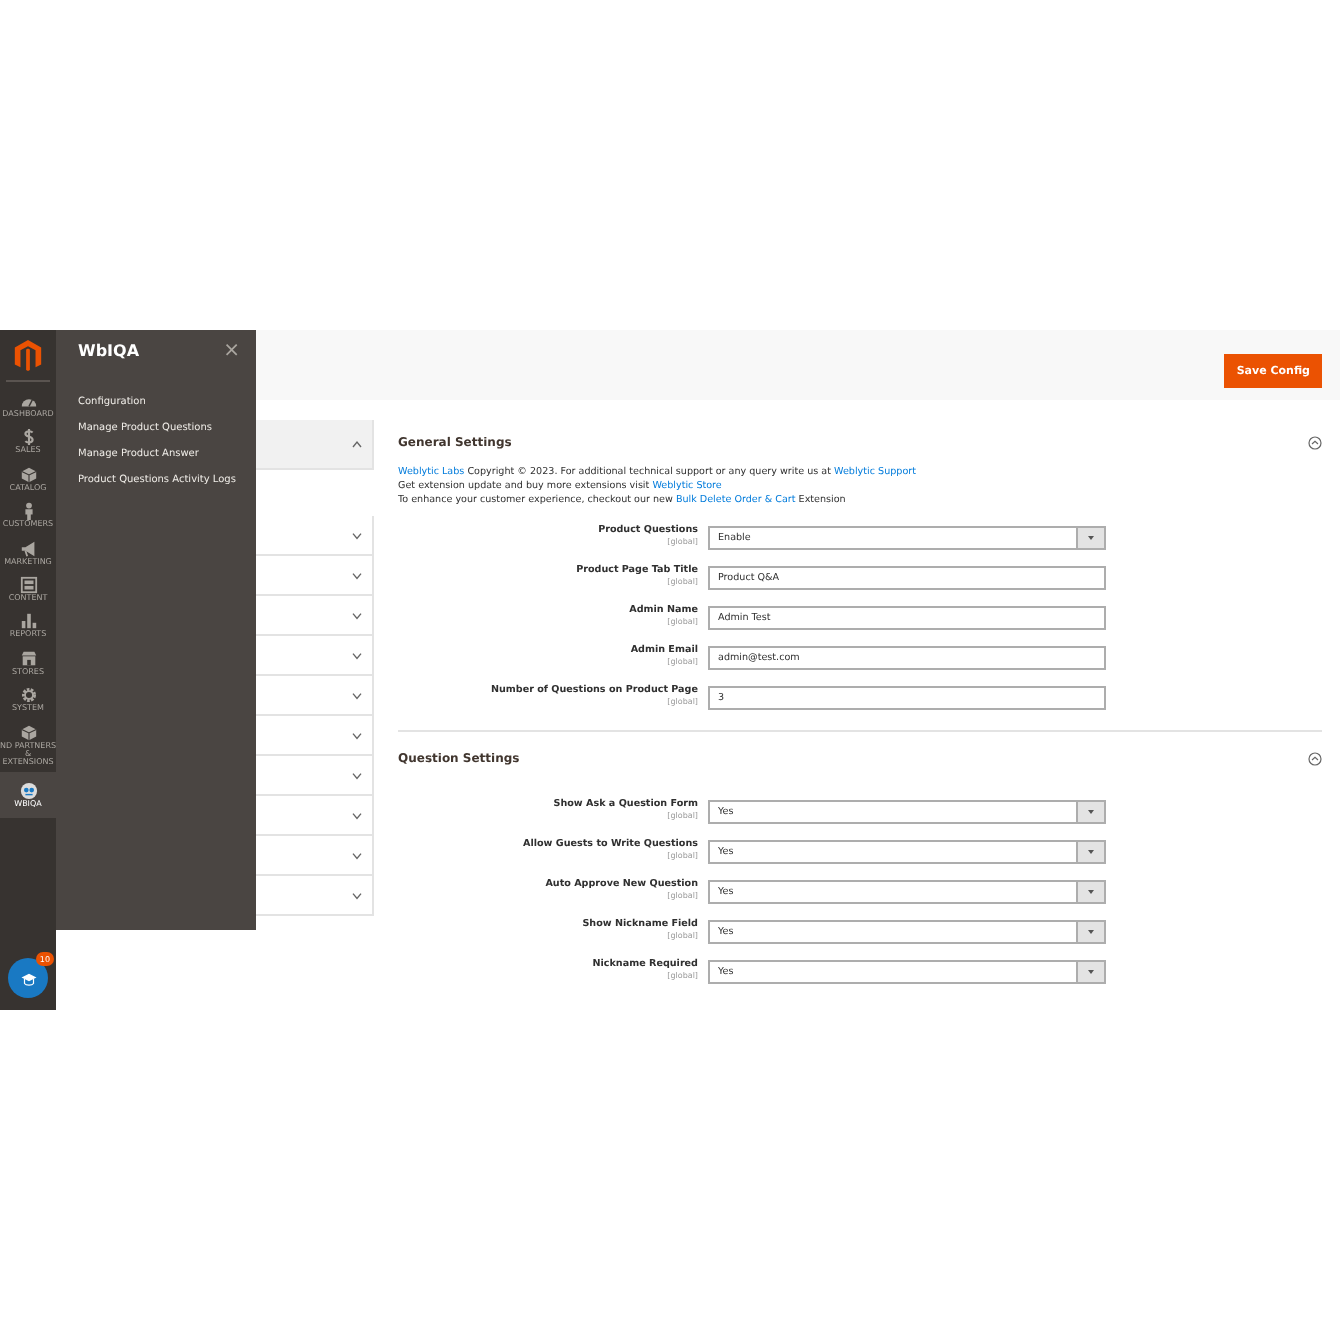 The width and height of the screenshot is (1340, 1340). I want to click on graduation-cap-icon, so click(28, 978).